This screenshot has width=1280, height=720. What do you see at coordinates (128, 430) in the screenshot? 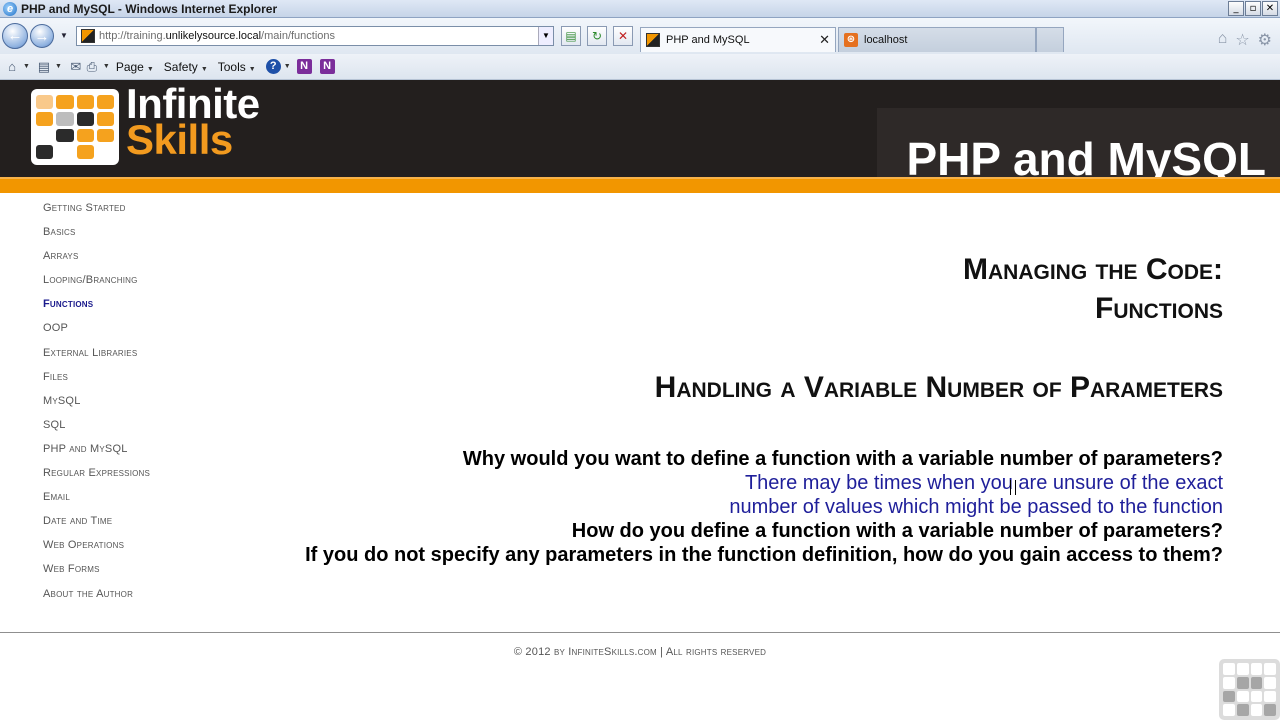
I see `sidebar-item-sql: SQL` at bounding box center [128, 430].